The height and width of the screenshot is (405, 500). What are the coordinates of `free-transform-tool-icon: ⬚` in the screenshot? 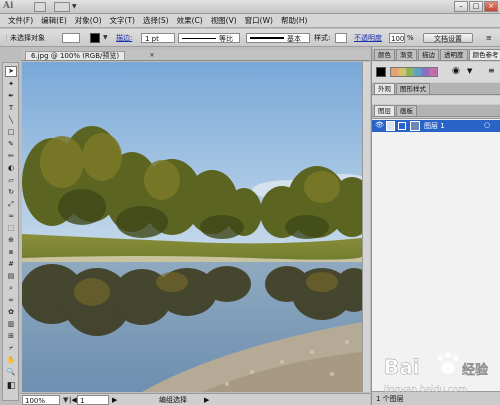 It's located at (11, 228).